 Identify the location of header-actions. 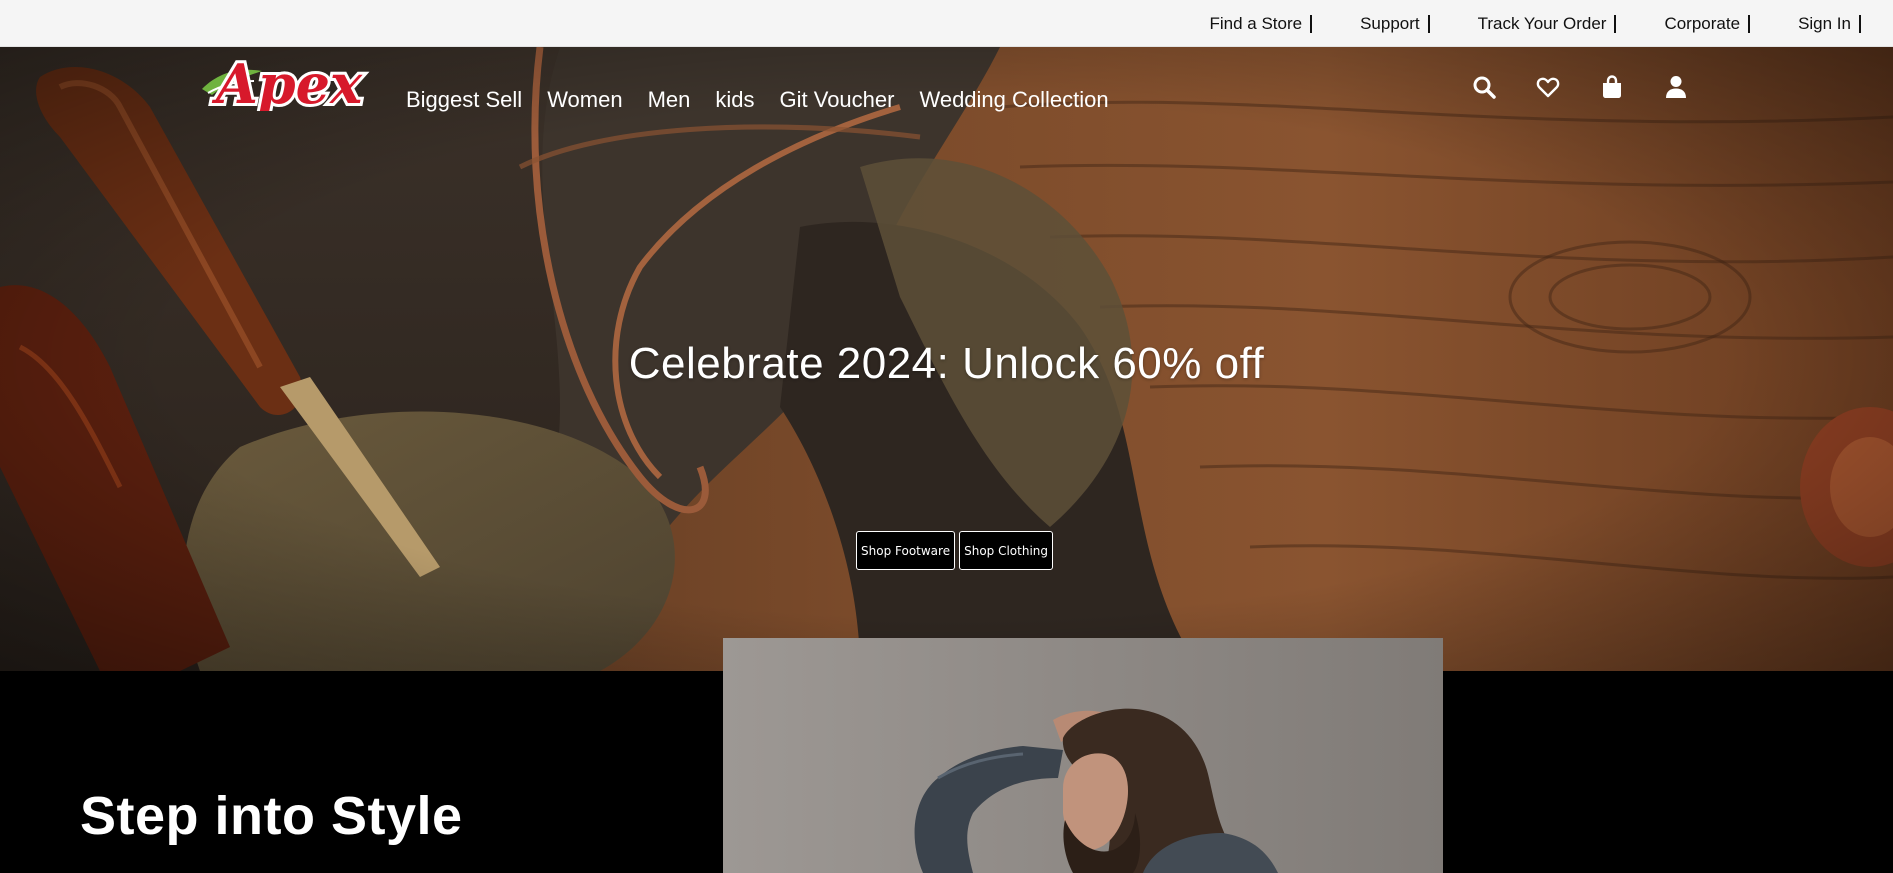
(1580, 87).